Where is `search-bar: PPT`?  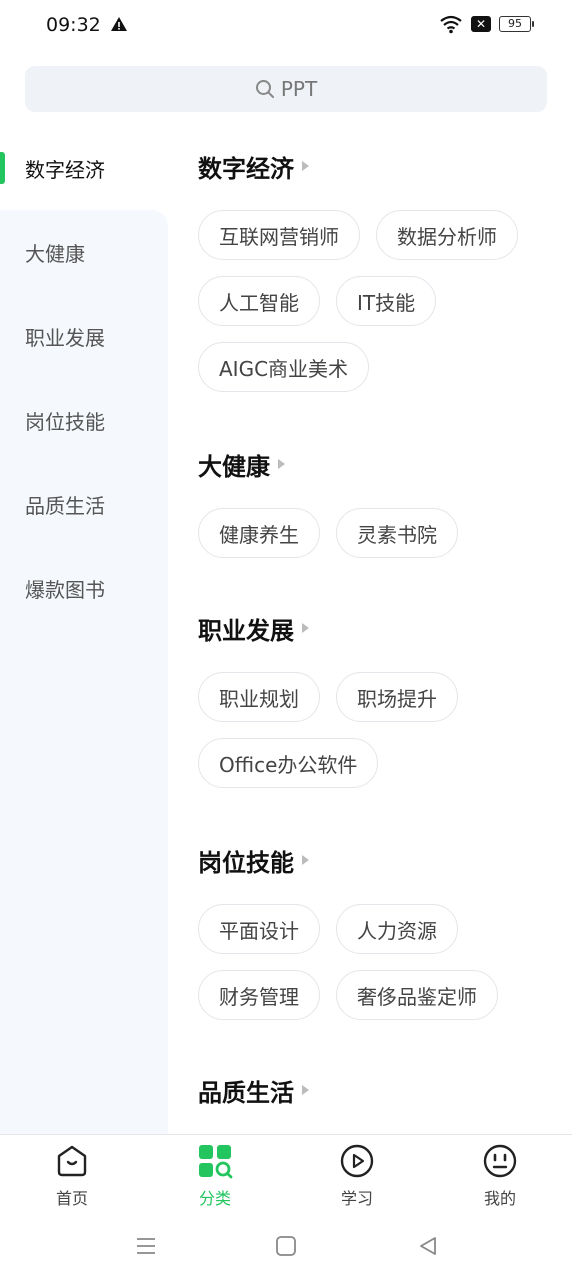 search-bar: PPT is located at coordinates (286, 89).